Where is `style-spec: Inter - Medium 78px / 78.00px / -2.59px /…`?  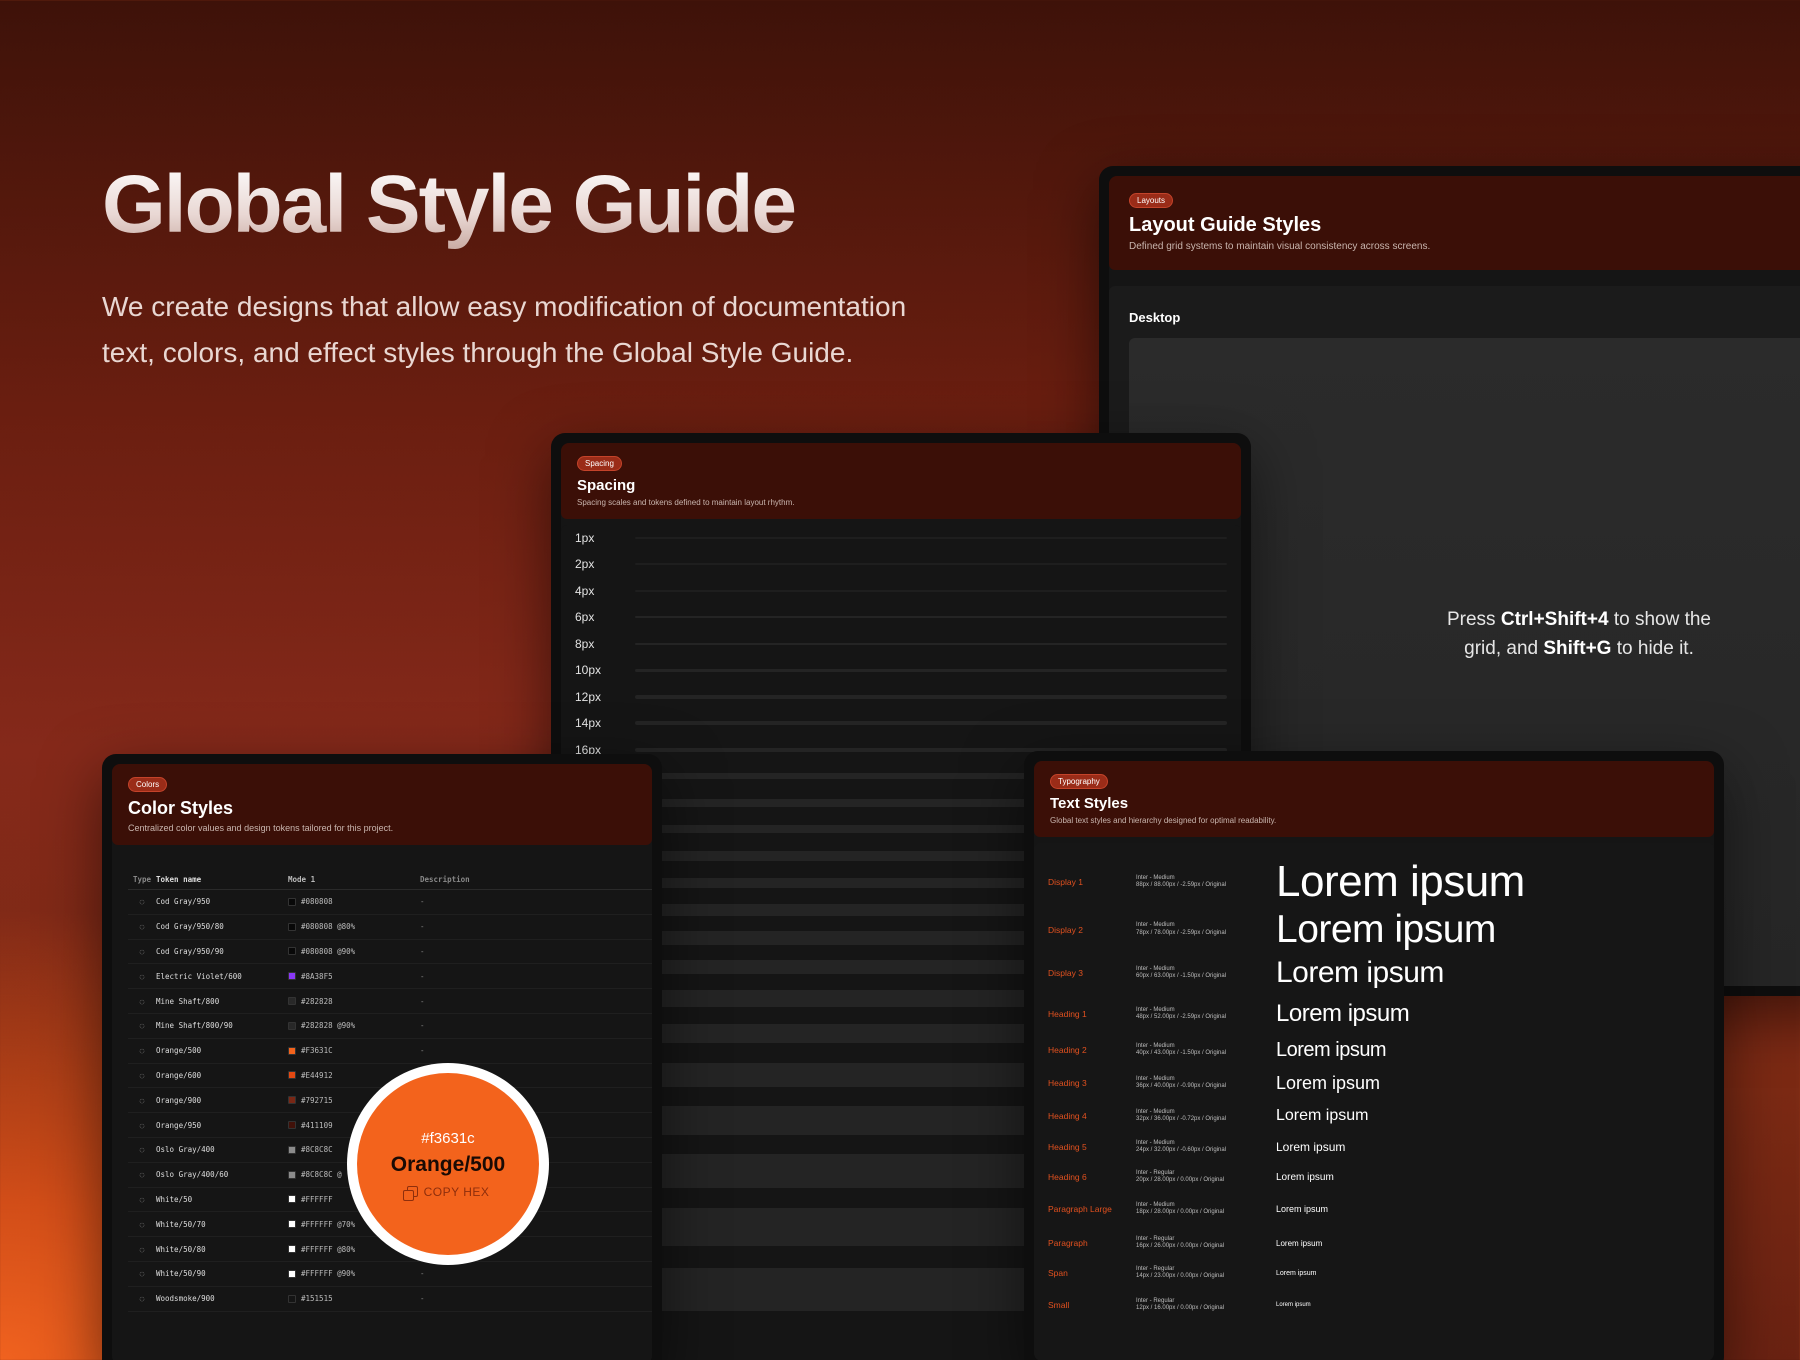
style-spec: Inter - Medium 78px / 78.00px / -2.59px /… is located at coordinates (1206, 929).